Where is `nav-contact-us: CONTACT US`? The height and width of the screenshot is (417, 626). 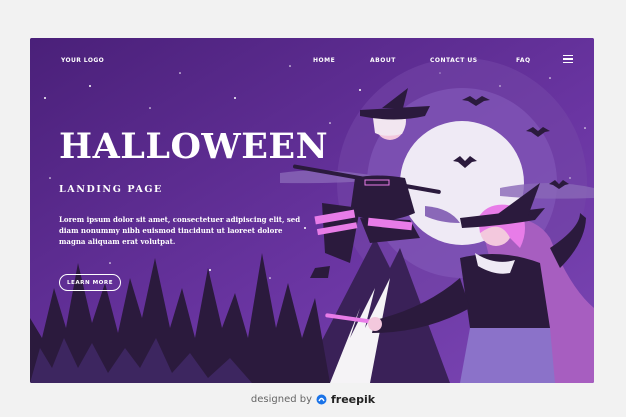 nav-contact-us: CONTACT US is located at coordinates (454, 60).